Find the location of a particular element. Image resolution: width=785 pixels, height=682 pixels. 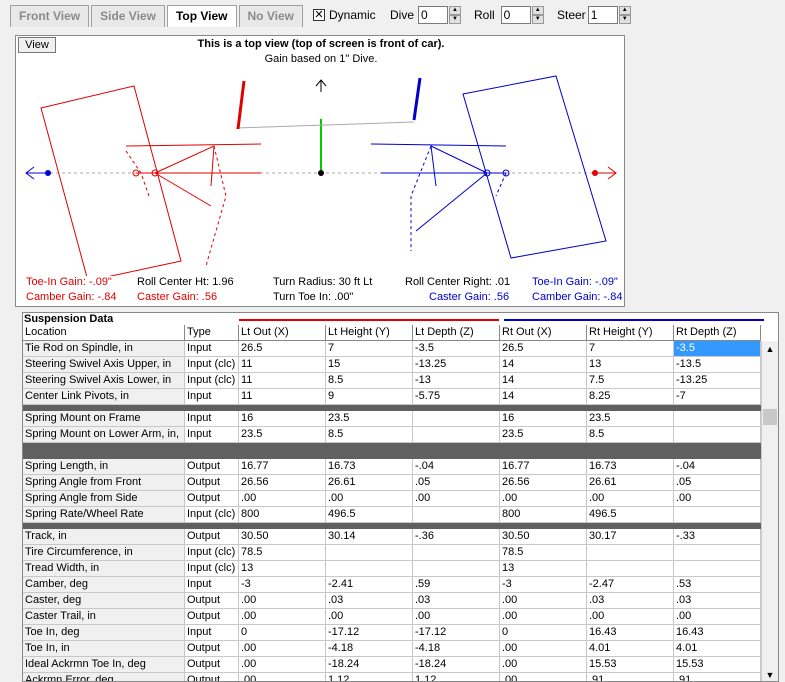

value-cell: -13.5 is located at coordinates (717, 365).